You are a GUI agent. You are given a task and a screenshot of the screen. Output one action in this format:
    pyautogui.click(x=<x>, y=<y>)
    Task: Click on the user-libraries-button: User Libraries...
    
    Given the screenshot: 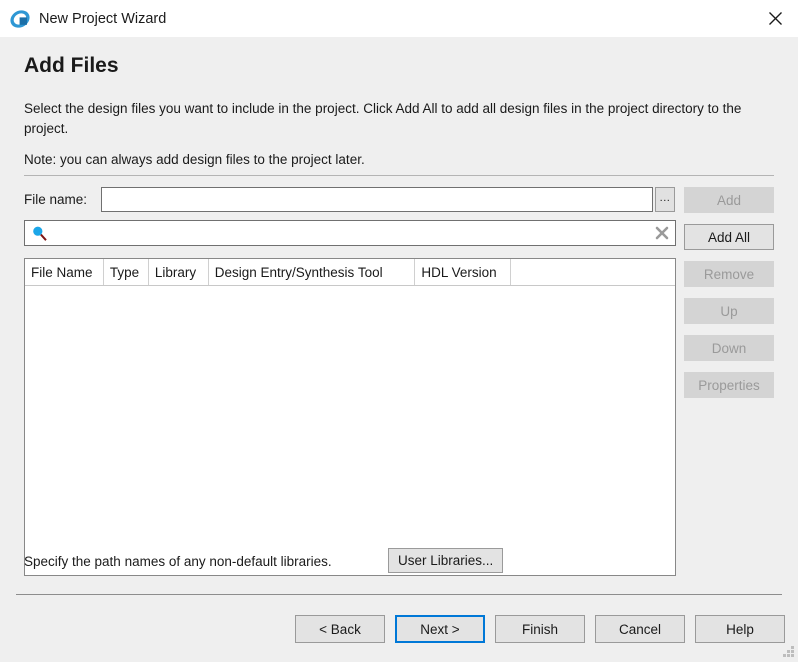 What is the action you would take?
    pyautogui.click(x=446, y=560)
    